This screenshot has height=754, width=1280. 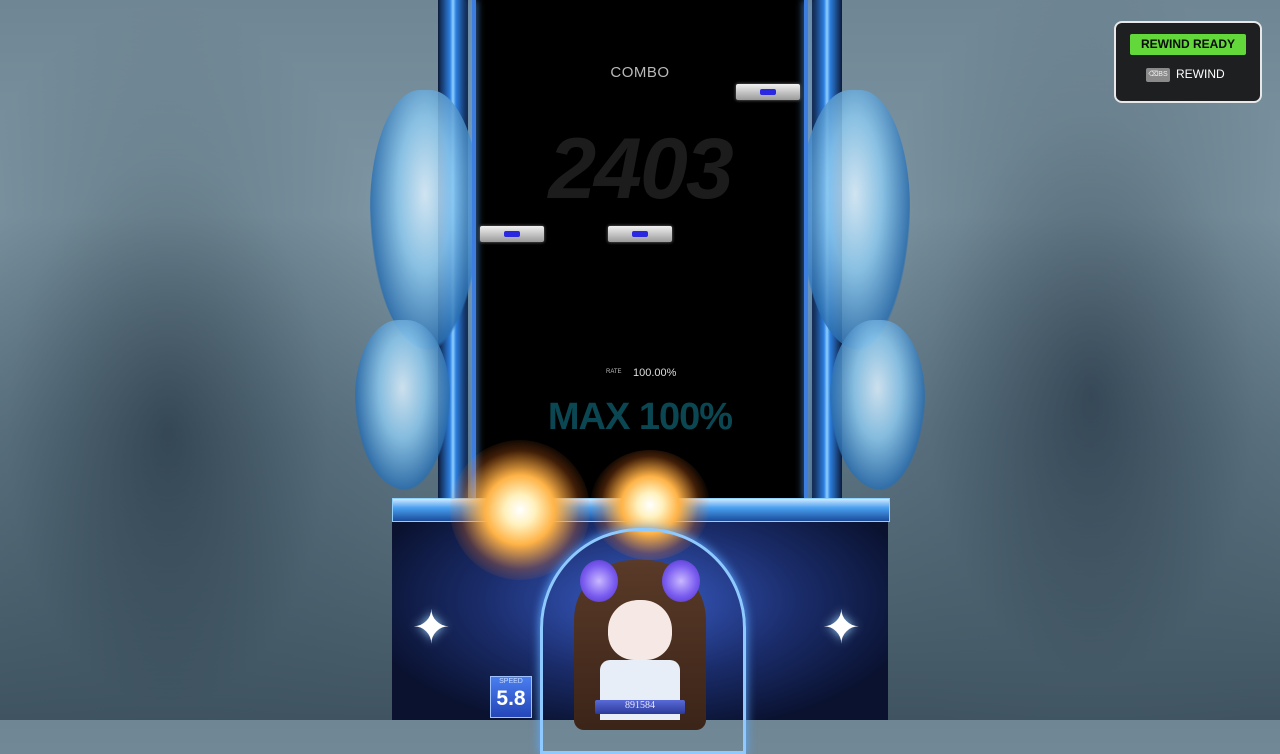 I want to click on combo-counter: 2403, so click(x=640, y=169).